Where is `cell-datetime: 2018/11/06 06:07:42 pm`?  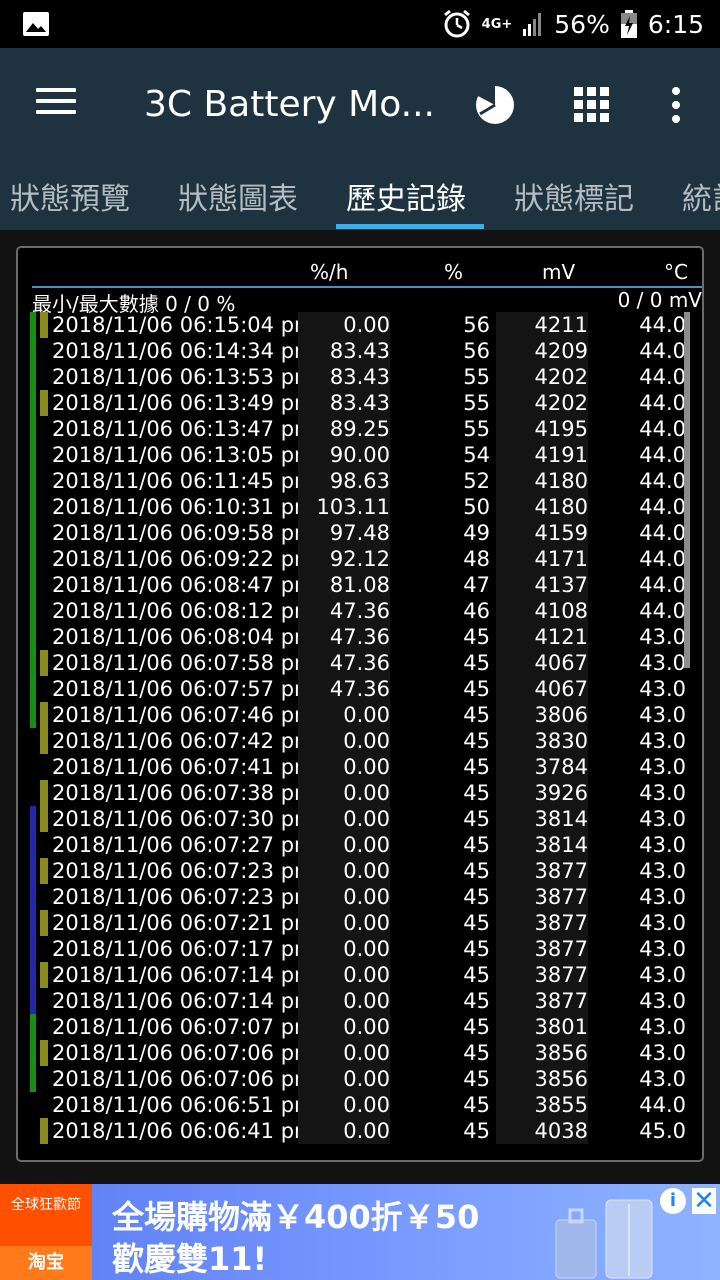
cell-datetime: 2018/11/06 06:07:42 pm is located at coordinates (183, 741).